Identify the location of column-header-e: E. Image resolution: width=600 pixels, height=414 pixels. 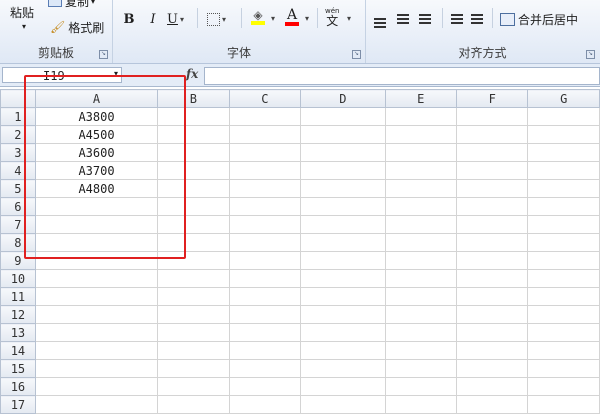
(420, 98).